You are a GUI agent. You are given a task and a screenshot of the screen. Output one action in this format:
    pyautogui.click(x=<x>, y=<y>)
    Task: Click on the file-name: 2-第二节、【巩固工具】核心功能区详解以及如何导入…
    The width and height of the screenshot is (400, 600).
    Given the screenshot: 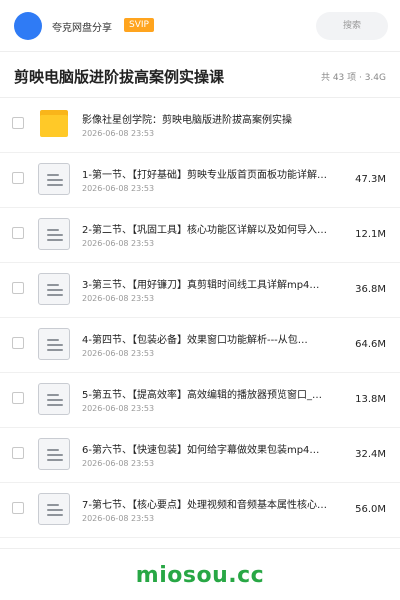 What is the action you would take?
    pyautogui.click(x=204, y=230)
    